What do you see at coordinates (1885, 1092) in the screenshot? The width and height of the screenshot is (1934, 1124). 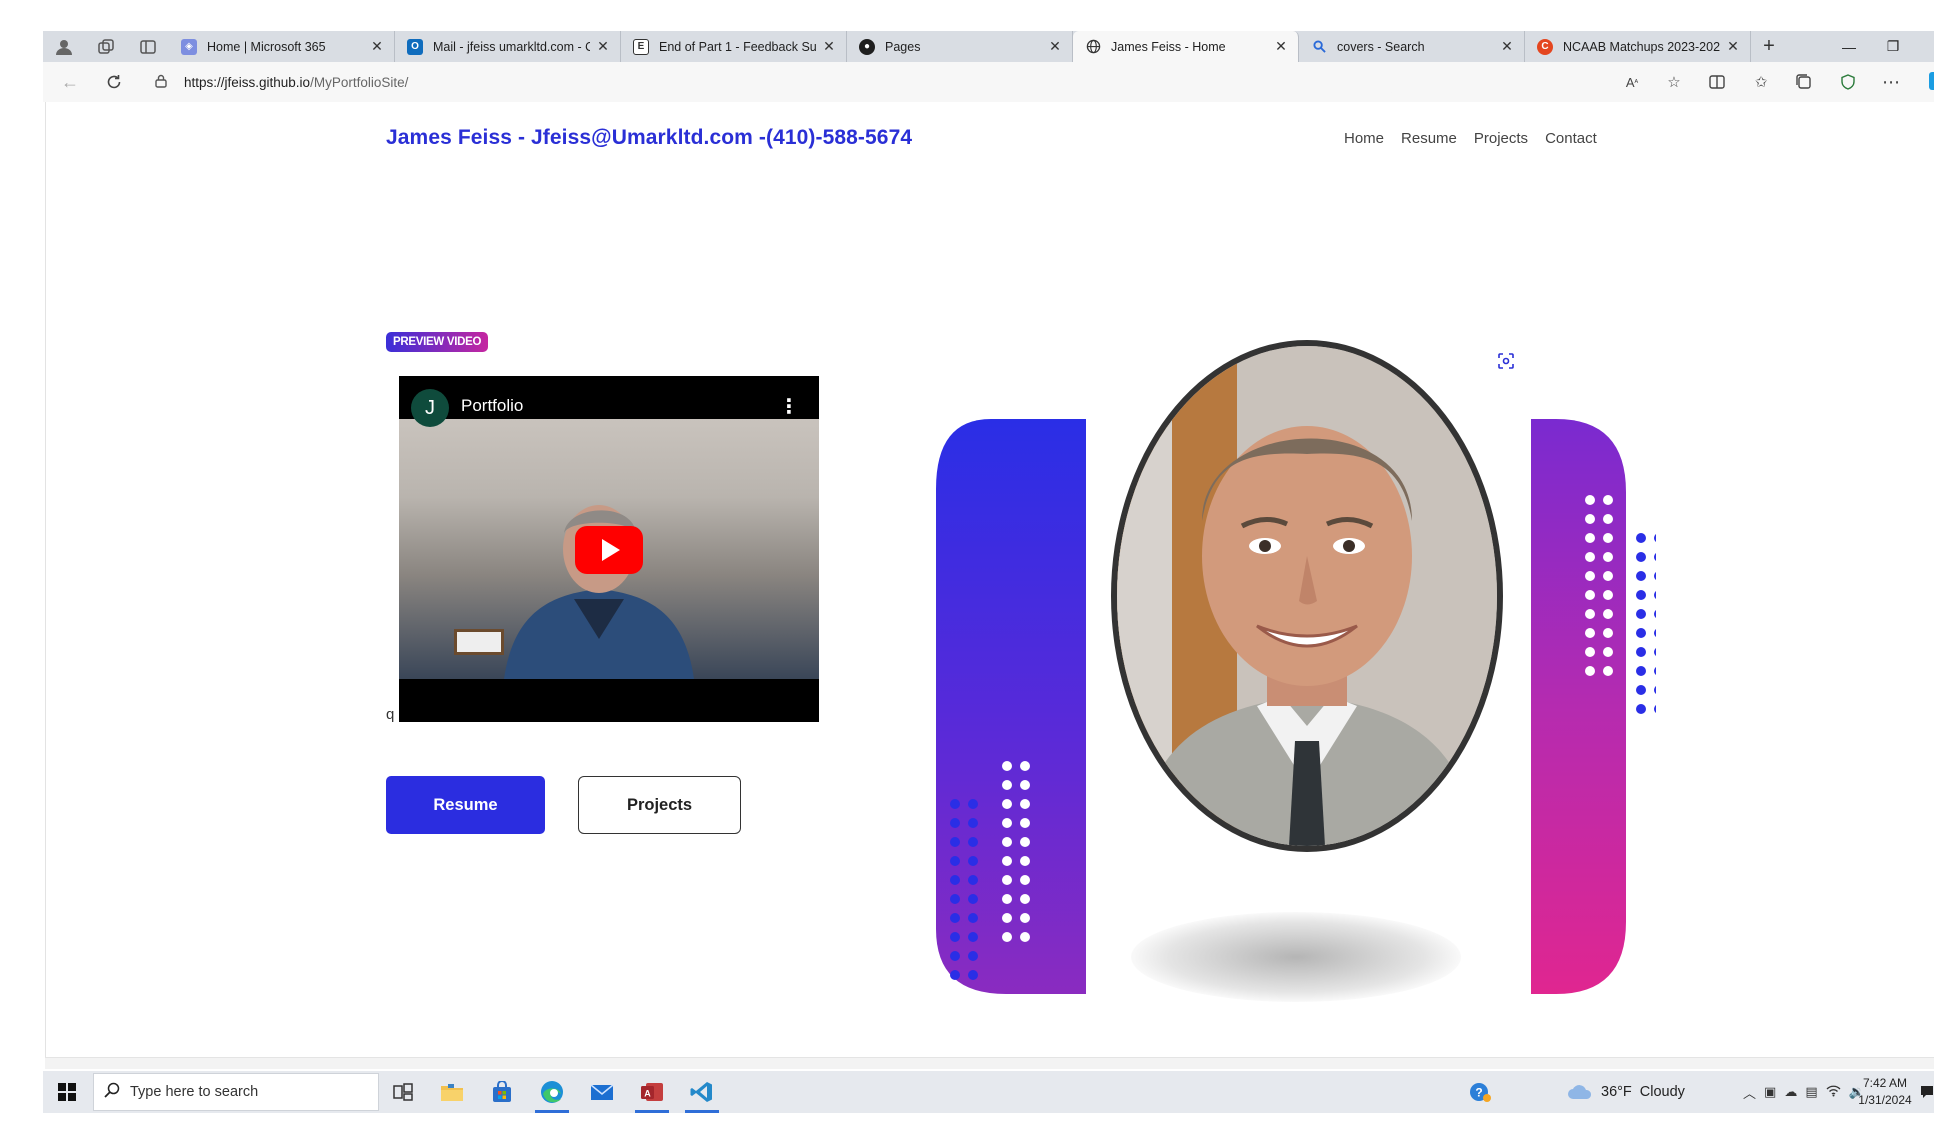 I see `clock: 7:42 AM 1/31/2024` at bounding box center [1885, 1092].